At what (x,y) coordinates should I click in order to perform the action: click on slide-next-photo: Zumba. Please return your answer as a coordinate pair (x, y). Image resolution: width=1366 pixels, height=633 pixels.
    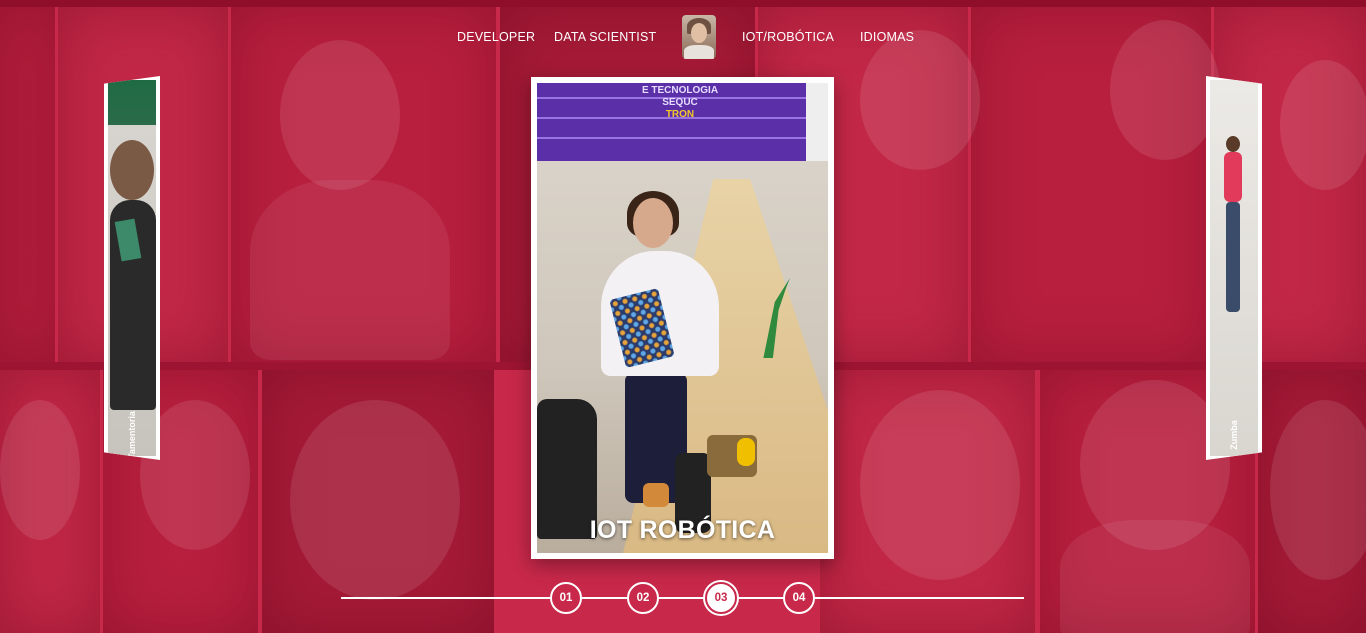
    Looking at the image, I should click on (1234, 268).